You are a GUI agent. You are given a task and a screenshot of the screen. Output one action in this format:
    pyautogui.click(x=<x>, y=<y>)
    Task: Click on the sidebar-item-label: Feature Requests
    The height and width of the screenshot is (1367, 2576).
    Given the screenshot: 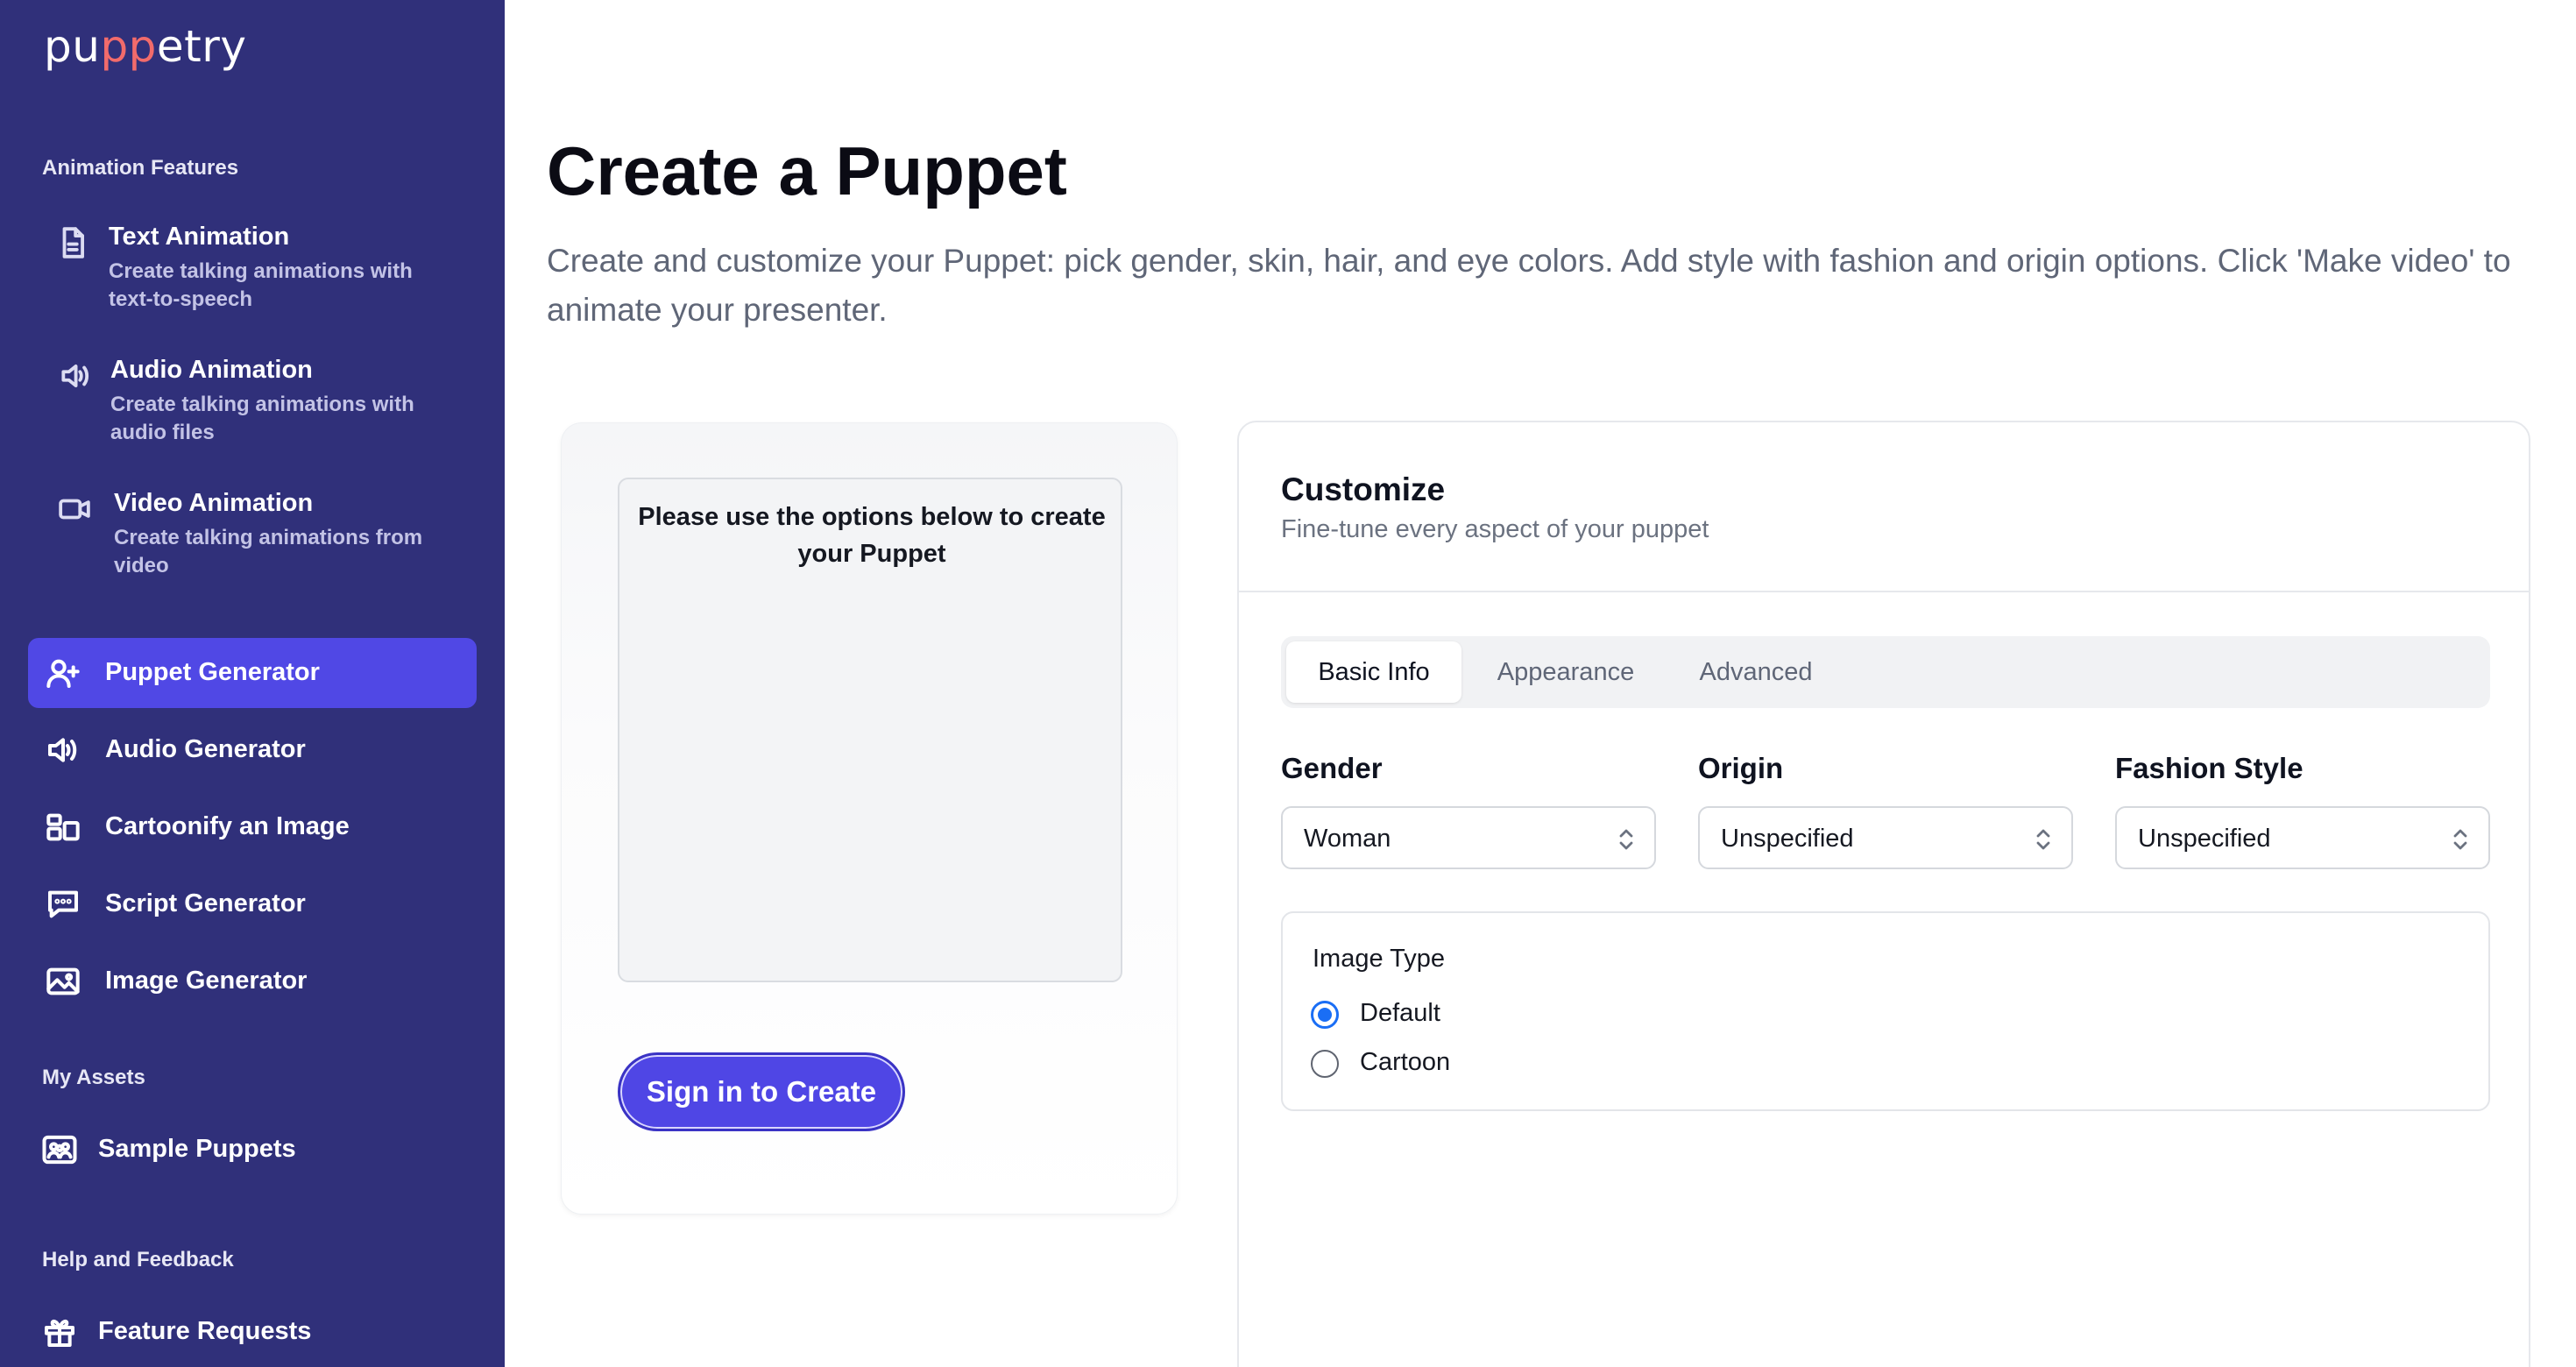 What is the action you would take?
    pyautogui.click(x=205, y=1331)
    